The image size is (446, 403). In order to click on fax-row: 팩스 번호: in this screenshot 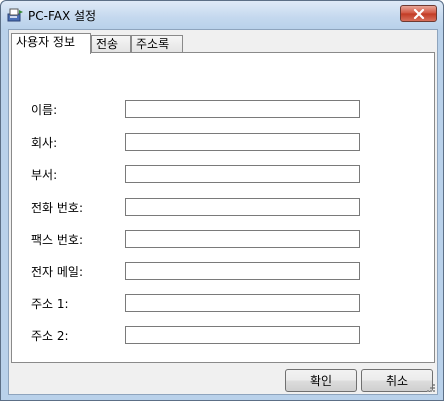, I will do `click(223, 239)`.